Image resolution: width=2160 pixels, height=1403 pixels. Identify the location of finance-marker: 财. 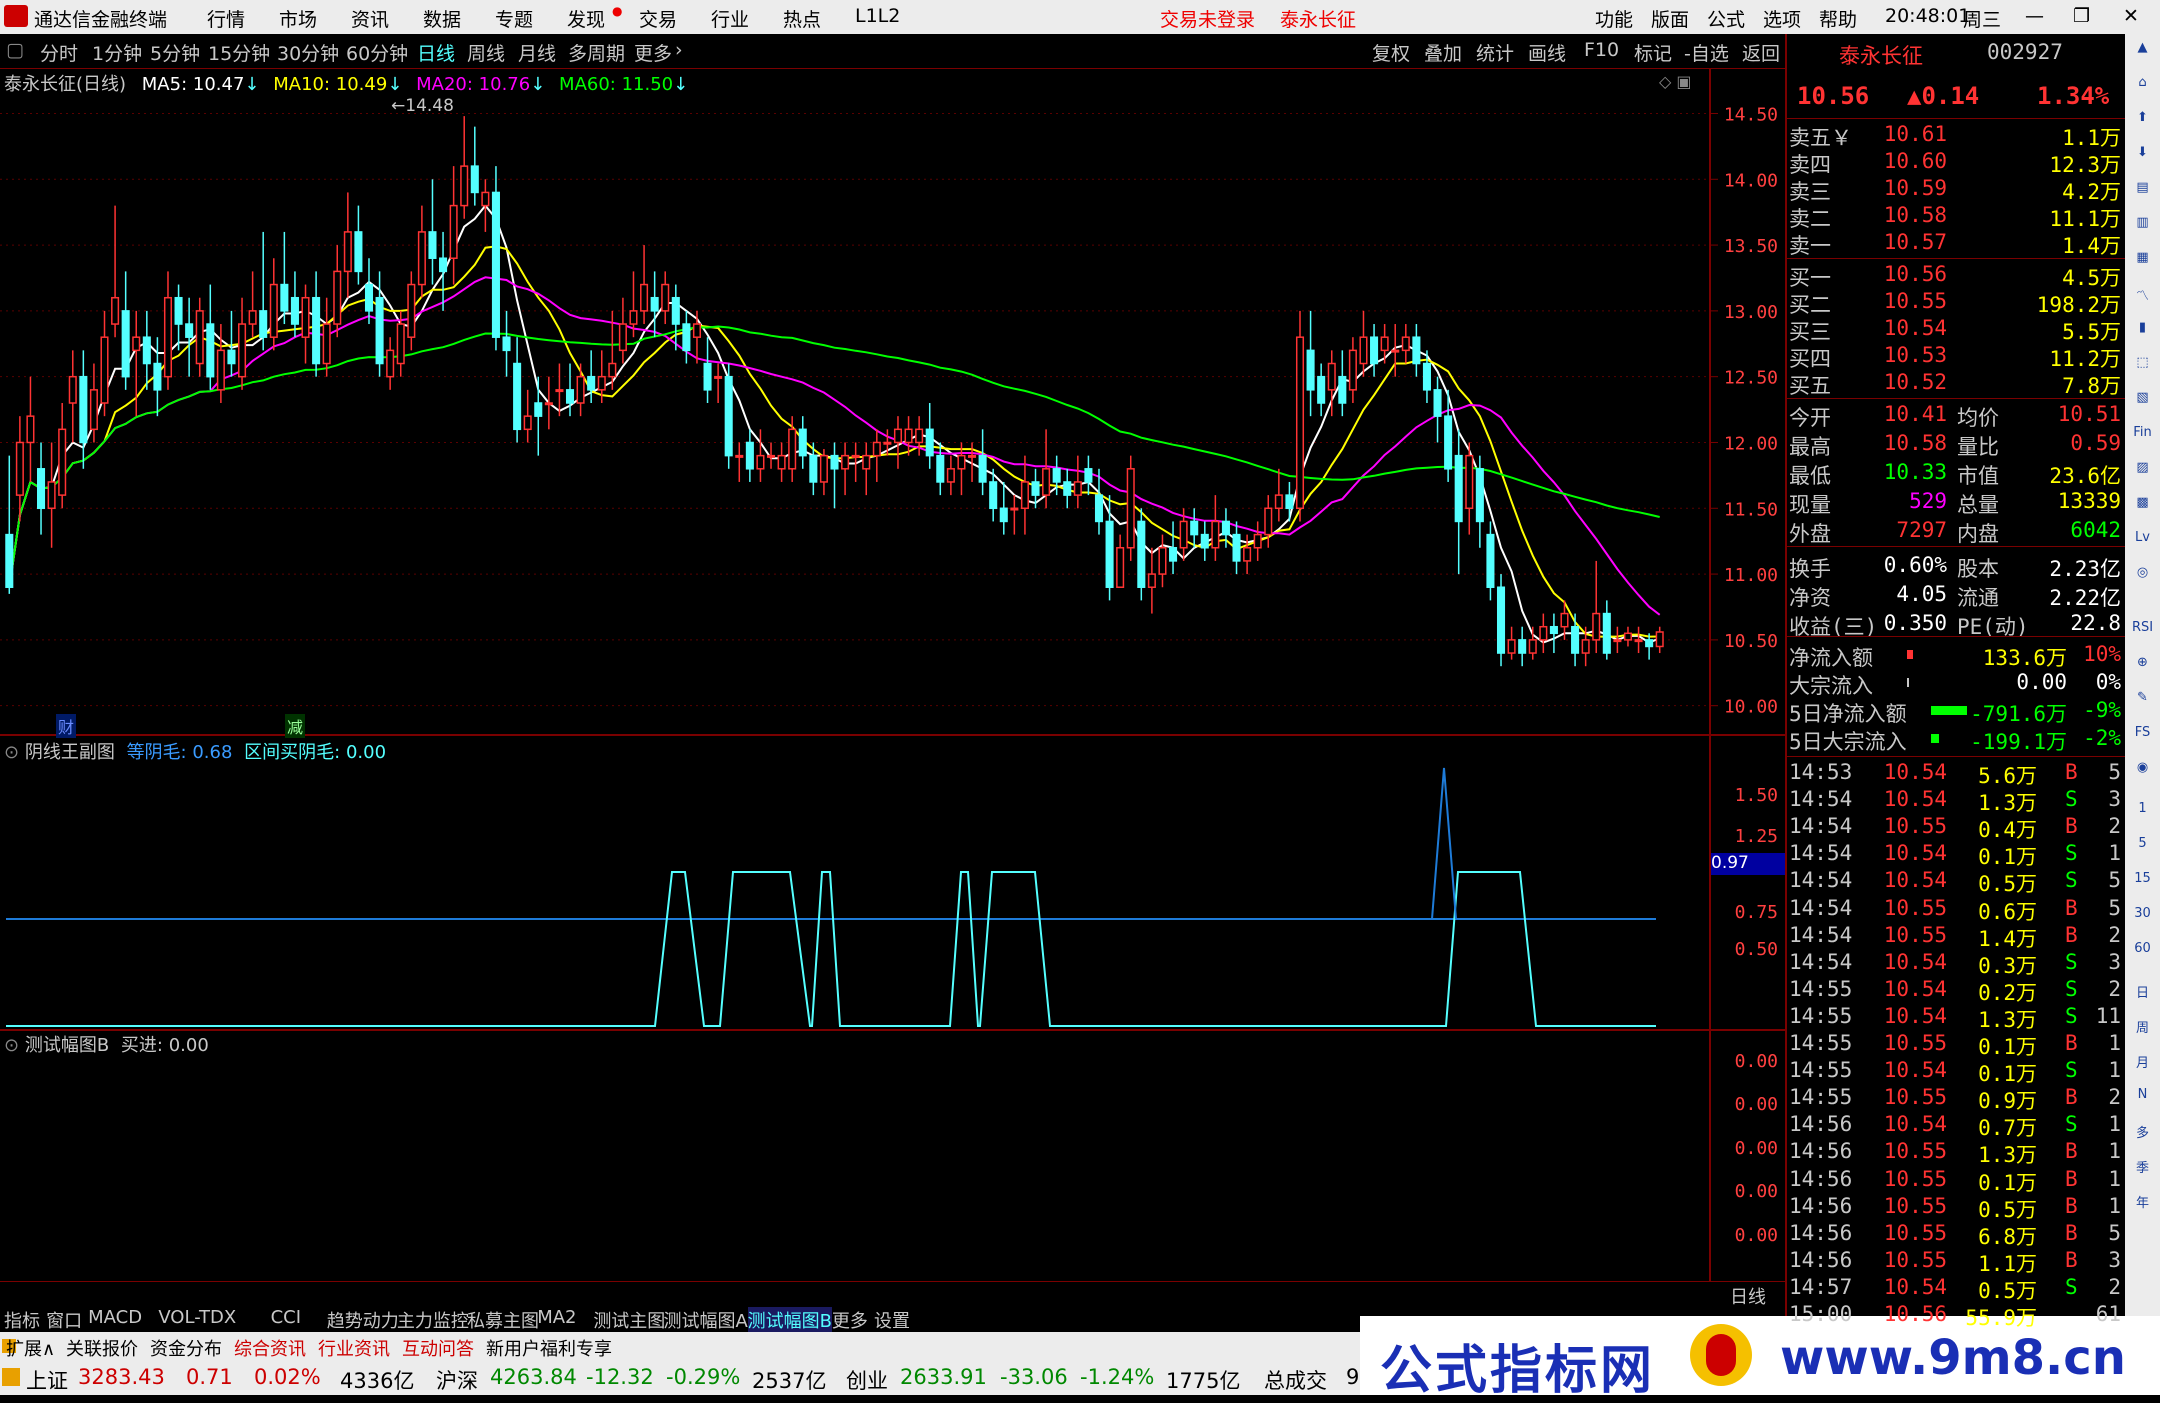
(66, 726).